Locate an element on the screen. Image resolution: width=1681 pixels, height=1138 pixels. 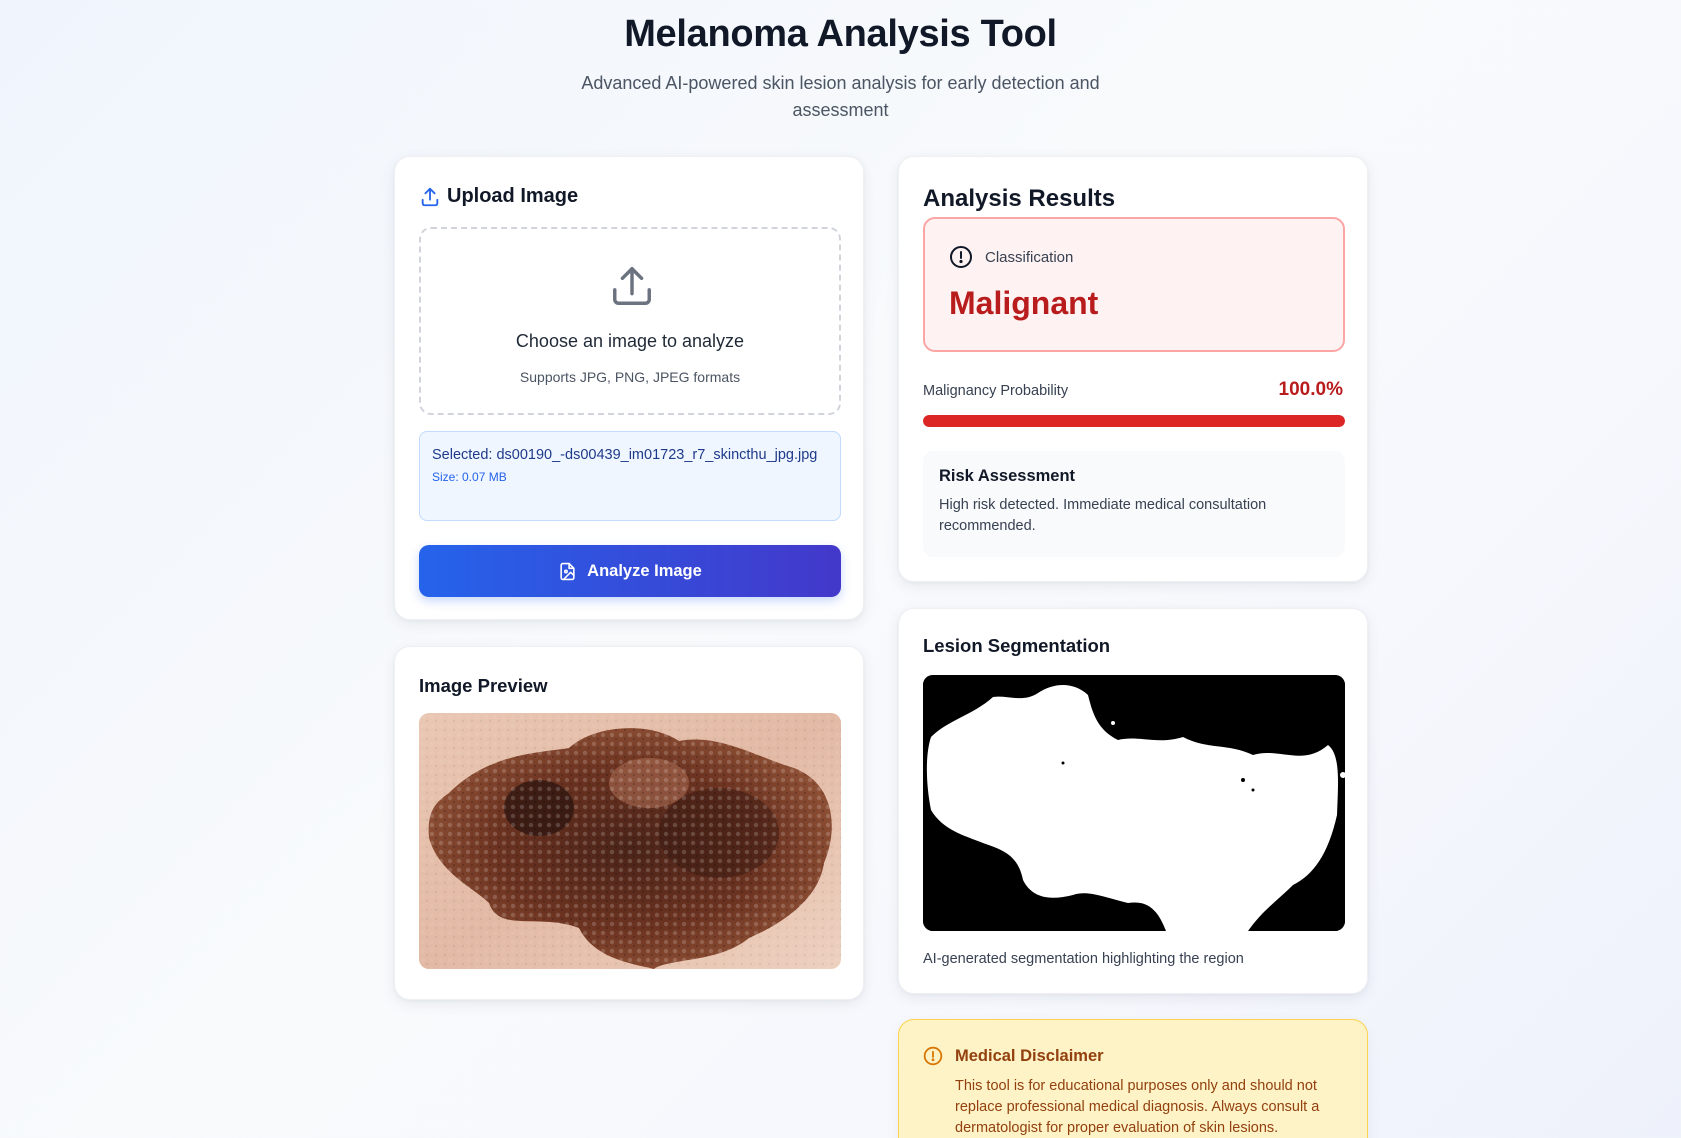
analyze-image-button: Analyze Image is located at coordinates (630, 571).